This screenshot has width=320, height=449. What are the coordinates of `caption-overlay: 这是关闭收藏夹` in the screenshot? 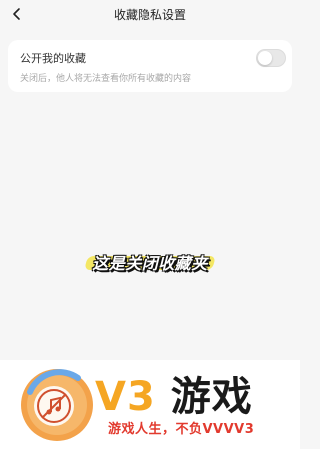 It's located at (150, 262).